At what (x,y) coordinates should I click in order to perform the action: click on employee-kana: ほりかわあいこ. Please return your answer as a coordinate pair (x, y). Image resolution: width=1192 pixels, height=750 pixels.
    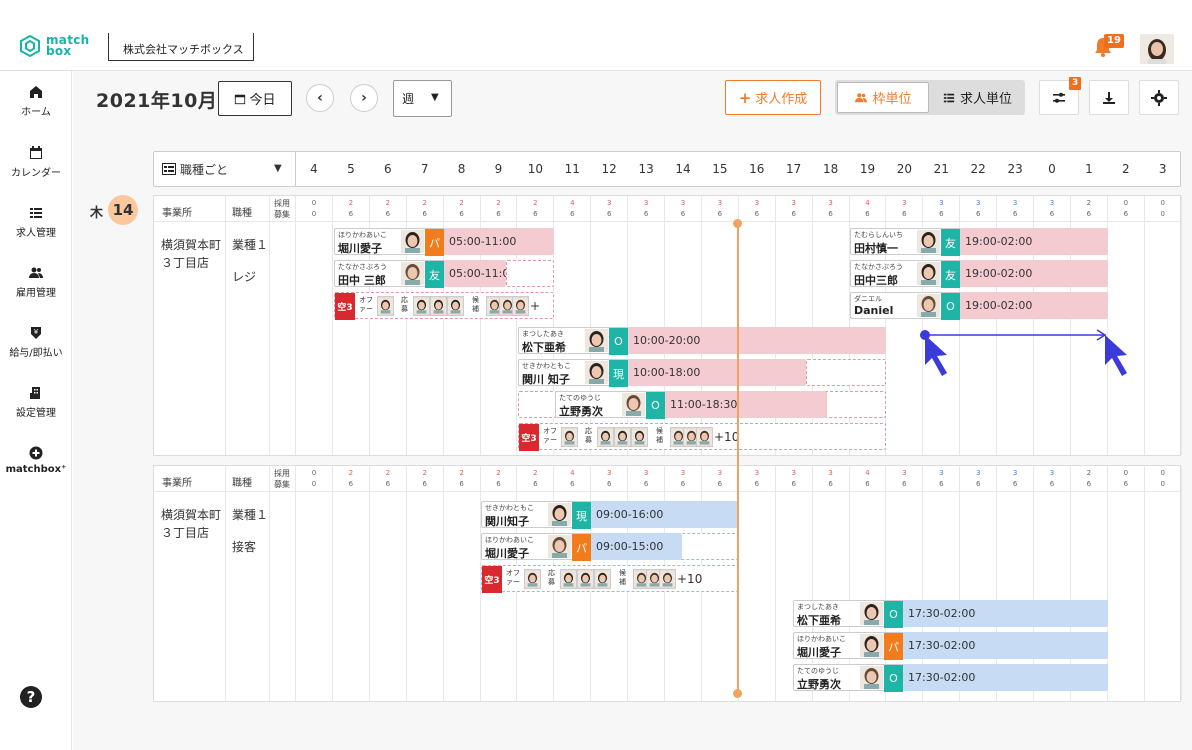
    Looking at the image, I should click on (821, 639).